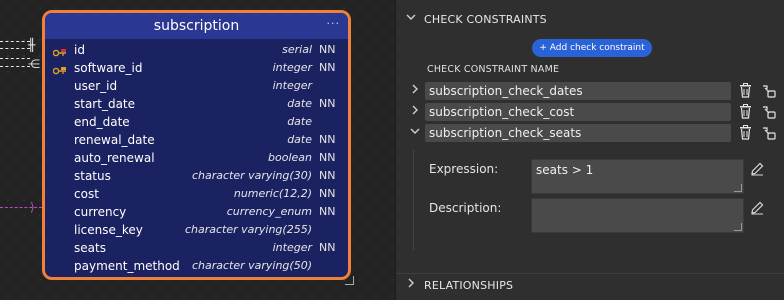 The image size is (784, 300). I want to click on table-column-row: payment_method character varying(50), so click(196, 266).